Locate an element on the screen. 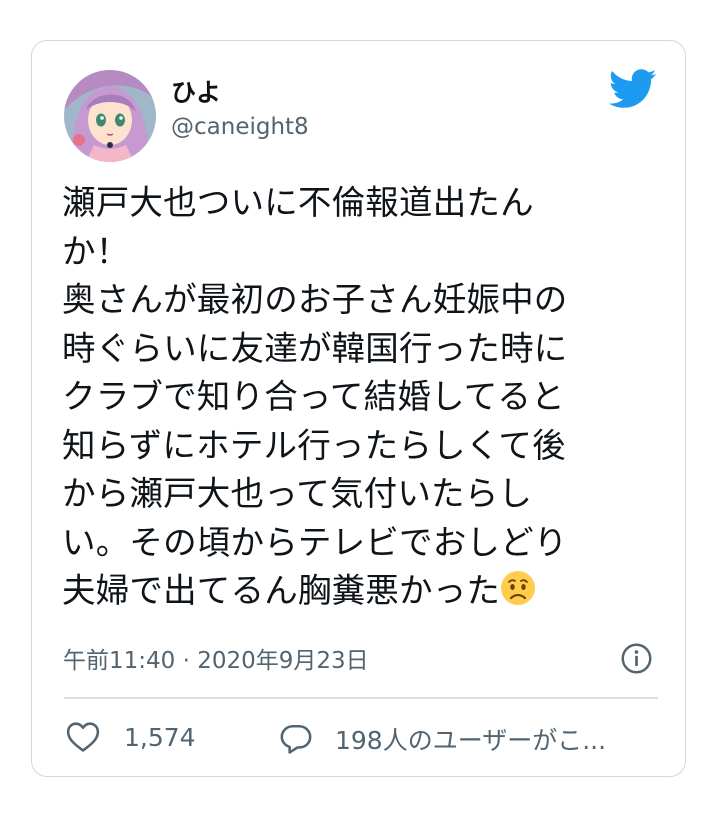  info-icon is located at coordinates (636, 658).